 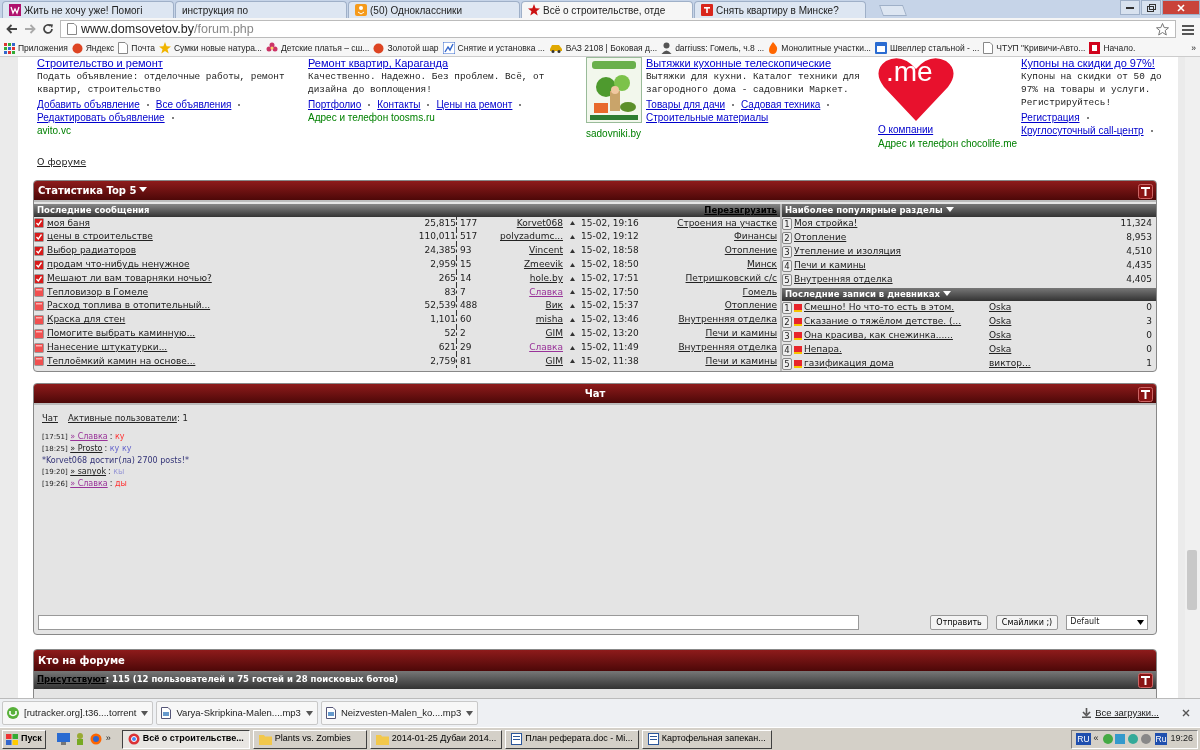 What do you see at coordinates (549, 320) in the screenshot?
I see `author-link: misha` at bounding box center [549, 320].